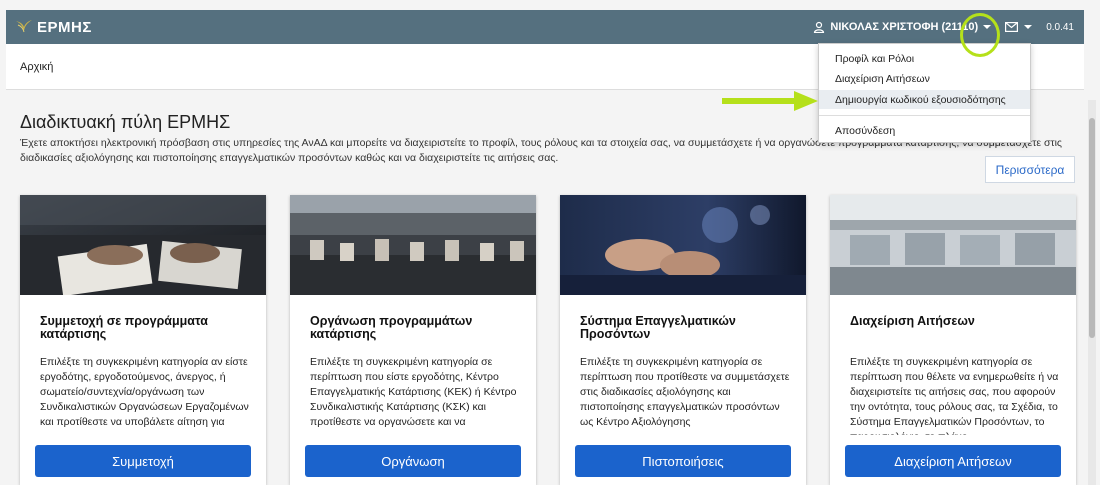 The width and height of the screenshot is (1100, 485). What do you see at coordinates (980, 35) in the screenshot?
I see `highlight-circle-annotation` at bounding box center [980, 35].